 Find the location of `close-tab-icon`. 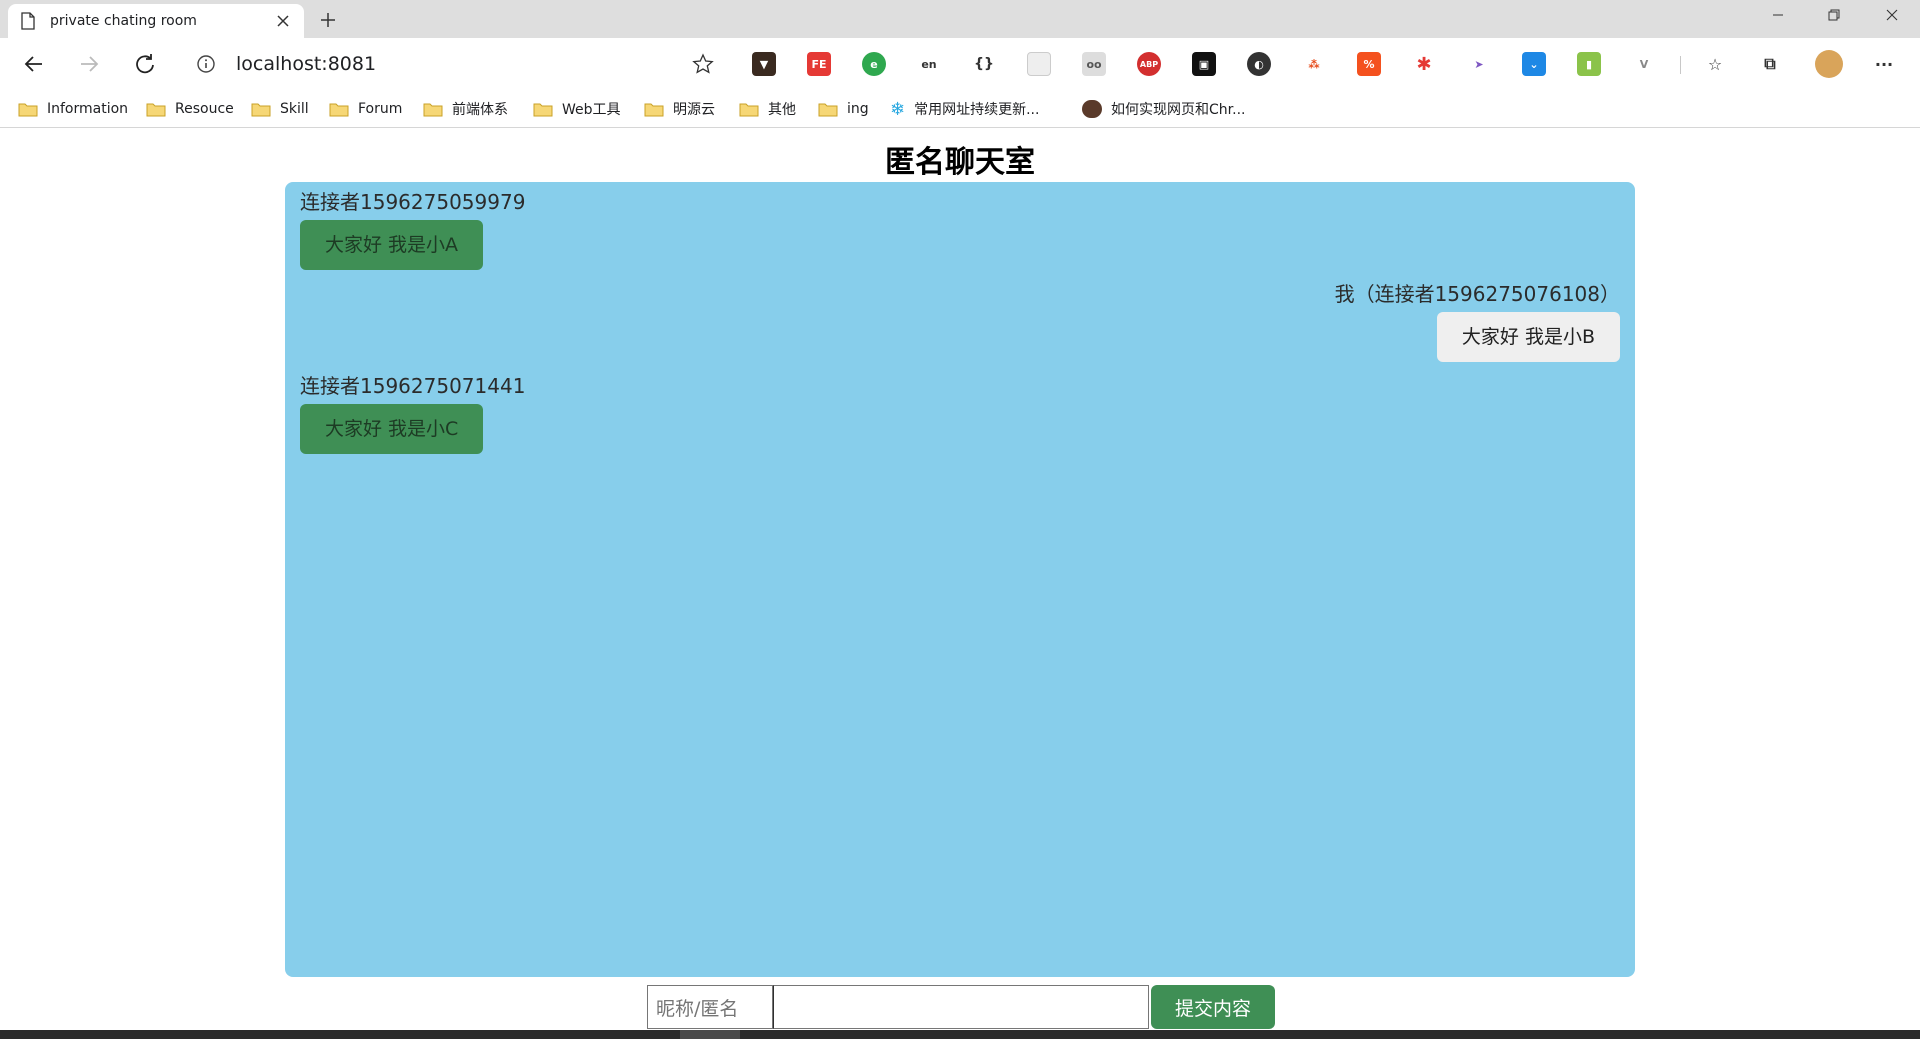

close-tab-icon is located at coordinates (283, 21).